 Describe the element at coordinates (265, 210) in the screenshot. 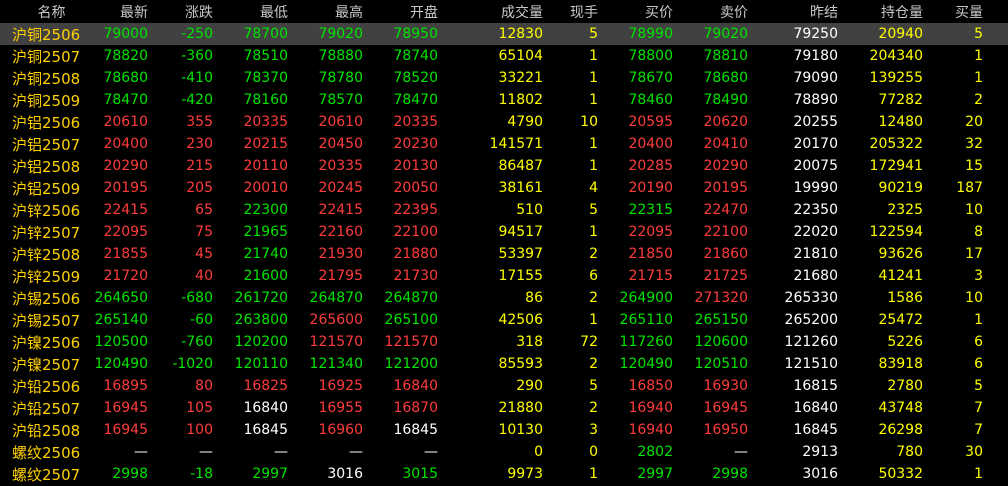

I see `cell-low: 22300` at that location.